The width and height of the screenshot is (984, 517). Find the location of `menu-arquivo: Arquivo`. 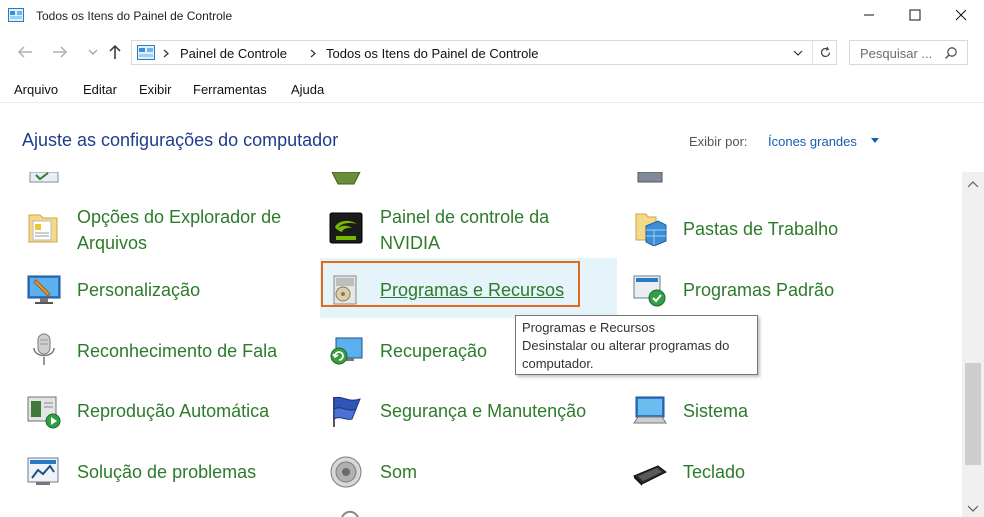

menu-arquivo: Arquivo is located at coordinates (36, 89).